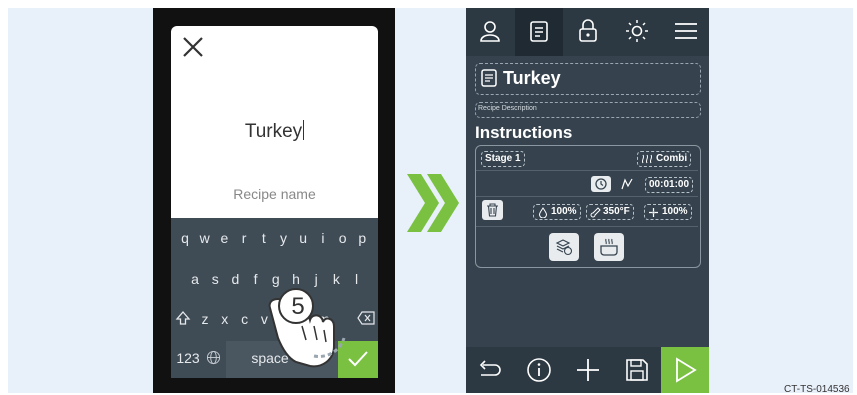 The image size is (857, 395). I want to click on key-w: w, so click(205, 238).